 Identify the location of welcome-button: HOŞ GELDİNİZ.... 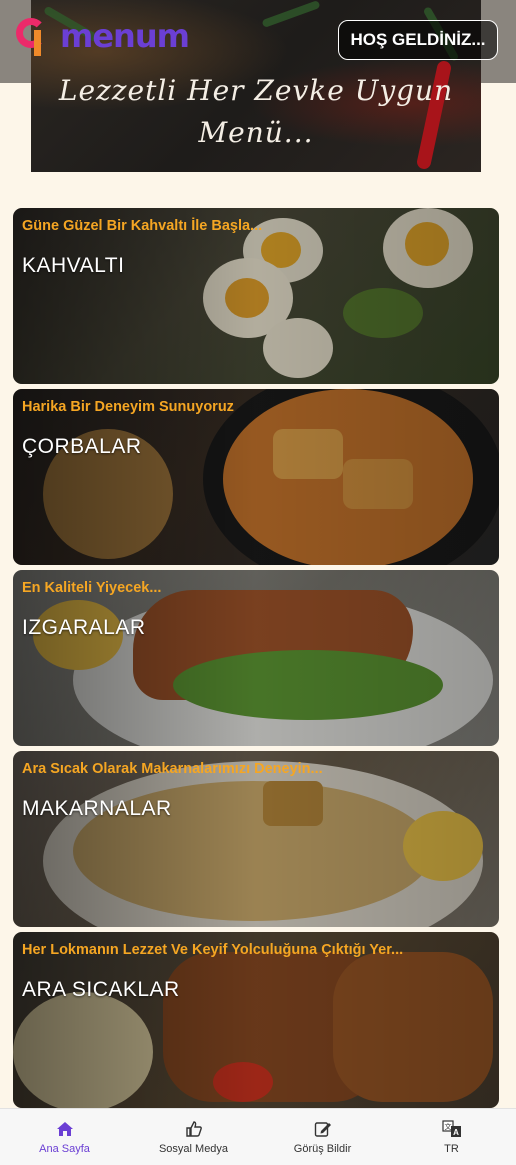
(418, 40).